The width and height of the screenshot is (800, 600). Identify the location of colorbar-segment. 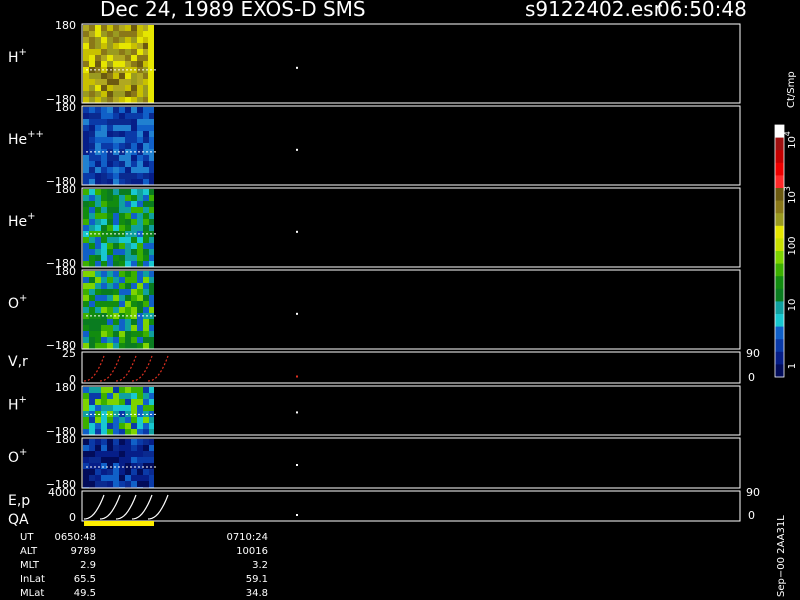
(779, 321).